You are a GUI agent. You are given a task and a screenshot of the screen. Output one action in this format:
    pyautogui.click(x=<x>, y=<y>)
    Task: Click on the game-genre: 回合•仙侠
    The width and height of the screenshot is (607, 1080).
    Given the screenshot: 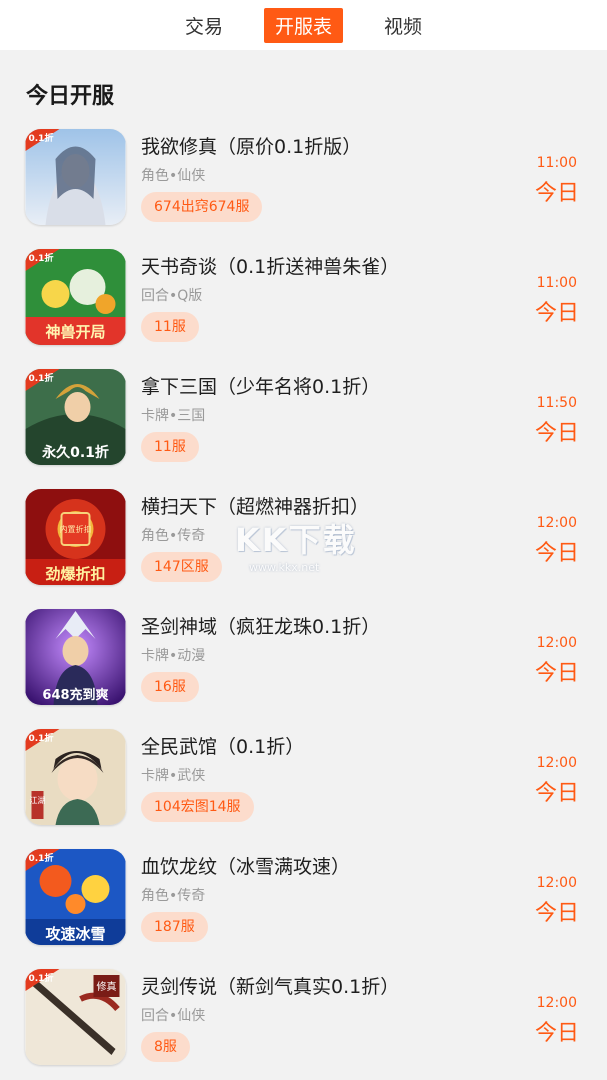 What is the action you would take?
    pyautogui.click(x=173, y=1016)
    